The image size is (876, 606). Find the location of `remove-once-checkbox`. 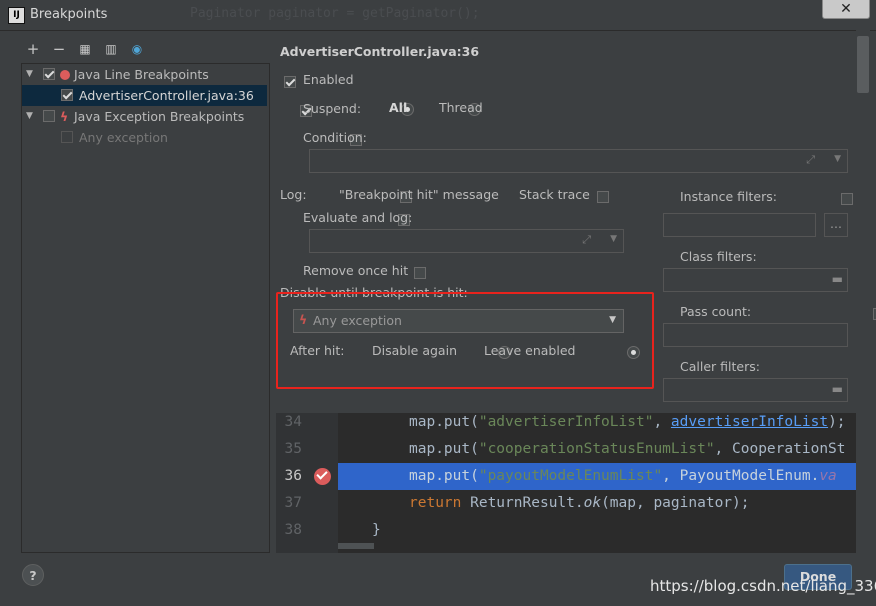

remove-once-checkbox is located at coordinates (419, 272).